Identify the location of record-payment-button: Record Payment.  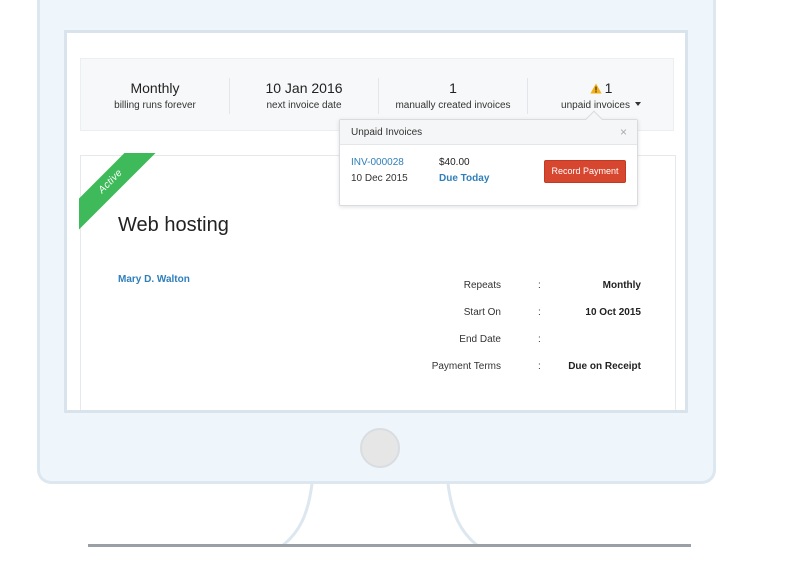
(585, 171).